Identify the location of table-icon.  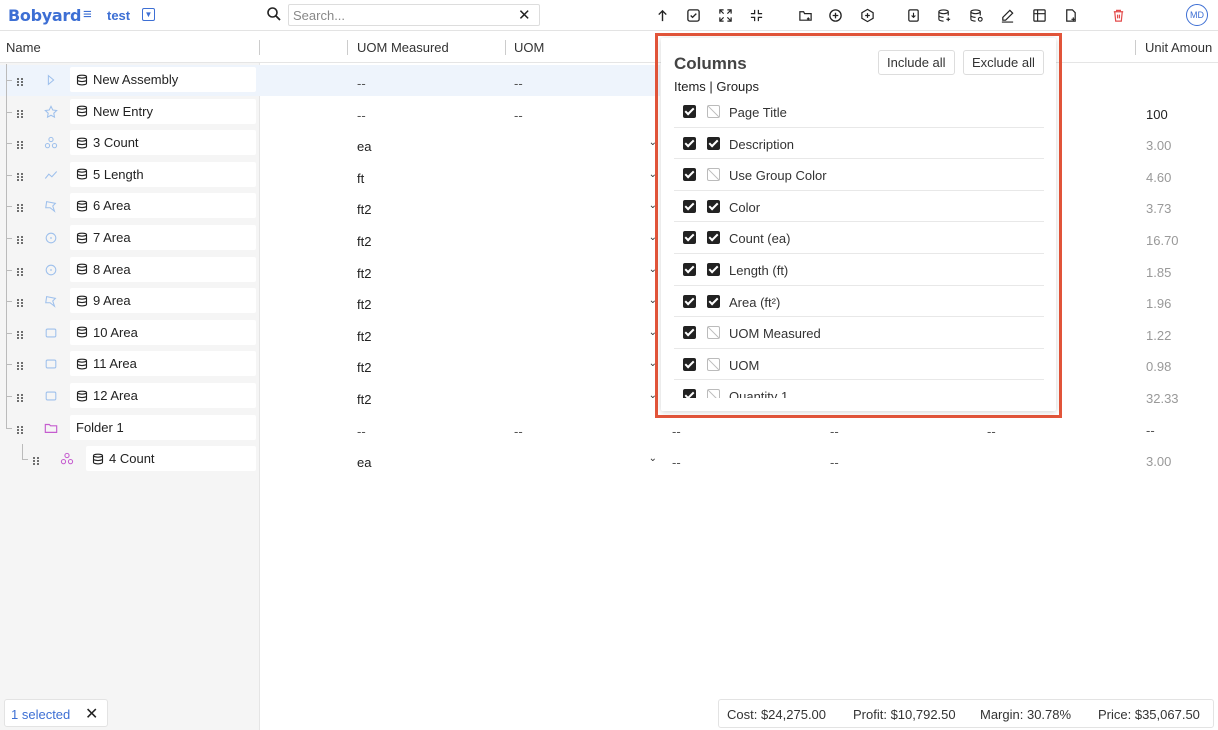
(1039, 15).